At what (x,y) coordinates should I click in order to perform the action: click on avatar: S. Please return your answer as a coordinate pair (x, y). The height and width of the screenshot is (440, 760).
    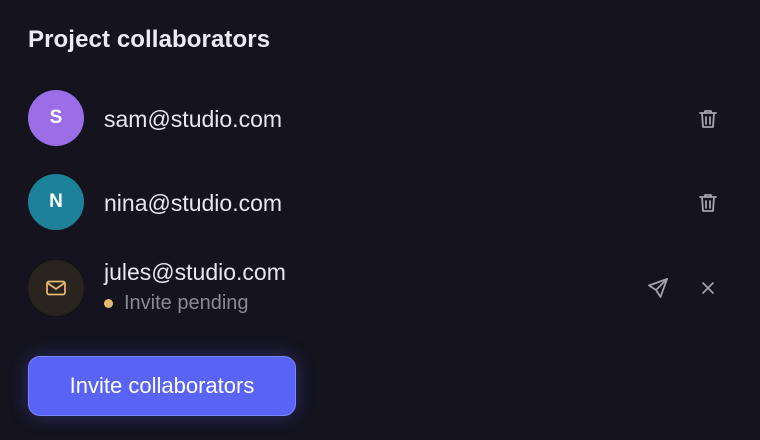
    Looking at the image, I should click on (56, 118).